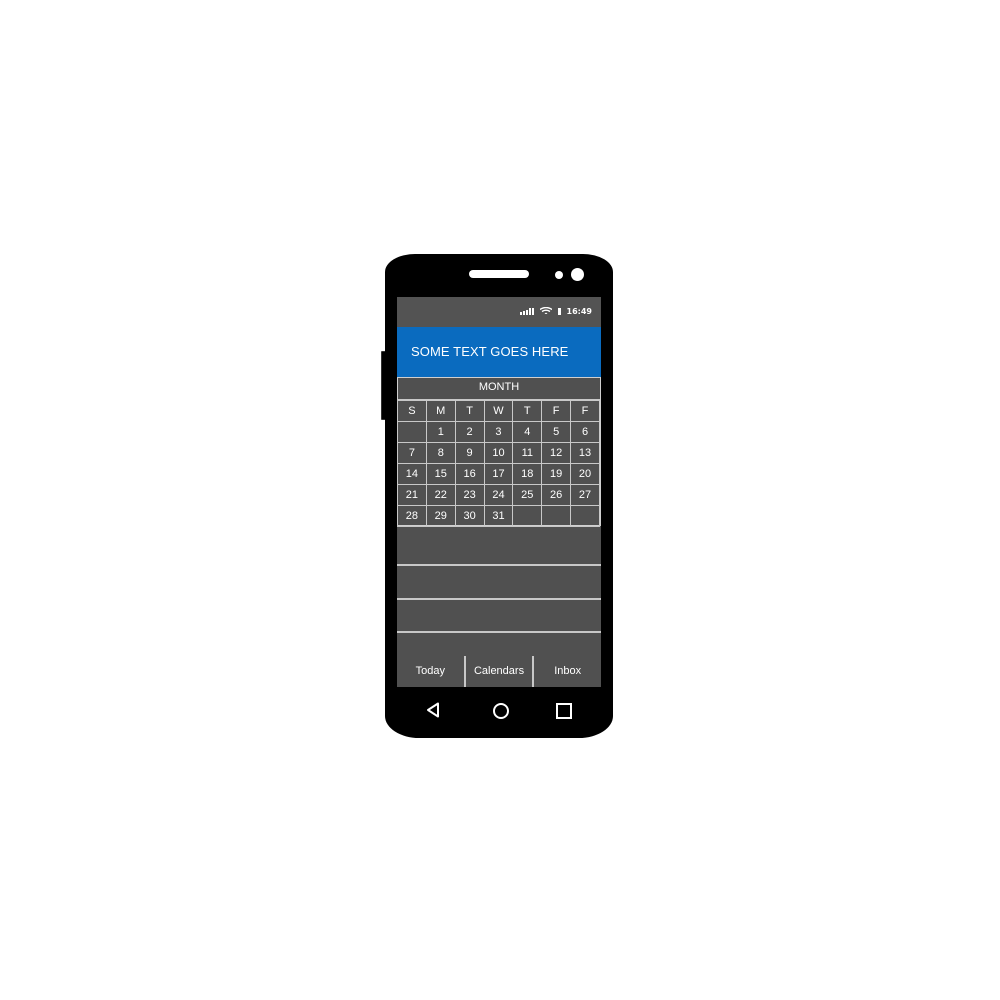 This screenshot has width=1000, height=1000. I want to click on week-row: 14 15 16 17 18 19 20, so click(498, 474).